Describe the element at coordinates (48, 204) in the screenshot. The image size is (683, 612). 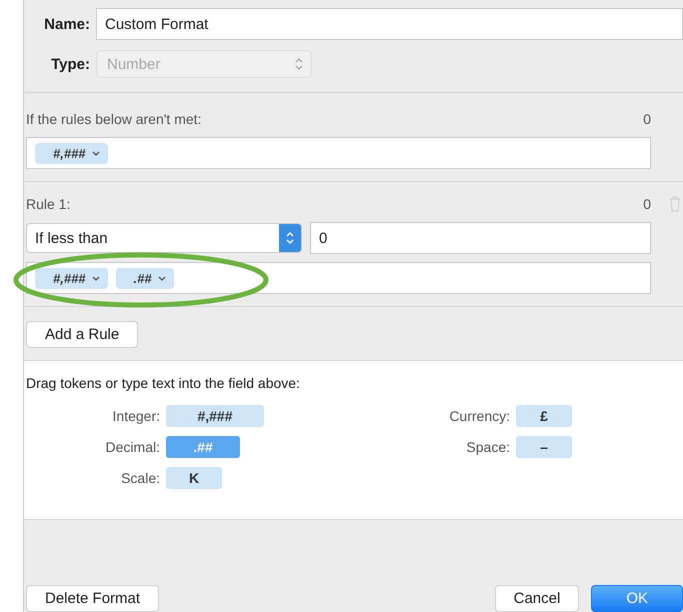
I see `rule-label: Rule 1:` at that location.